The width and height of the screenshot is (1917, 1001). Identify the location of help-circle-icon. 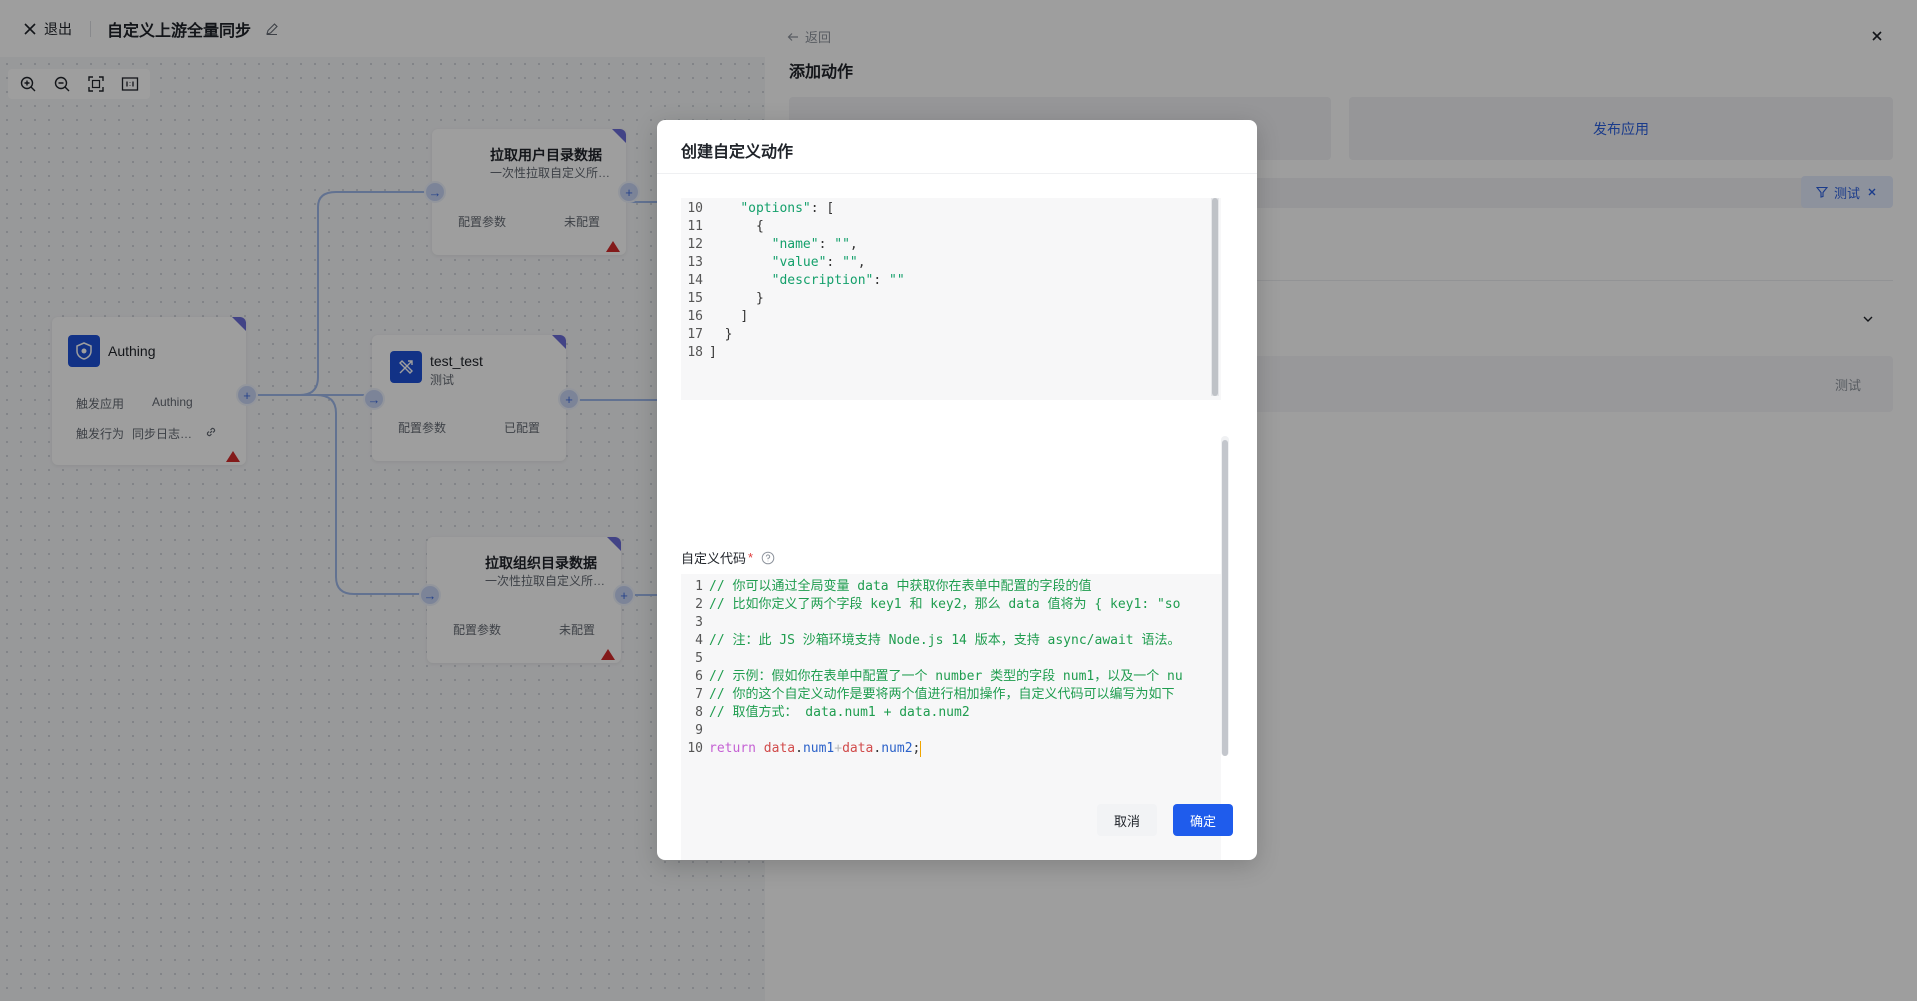
(768, 558).